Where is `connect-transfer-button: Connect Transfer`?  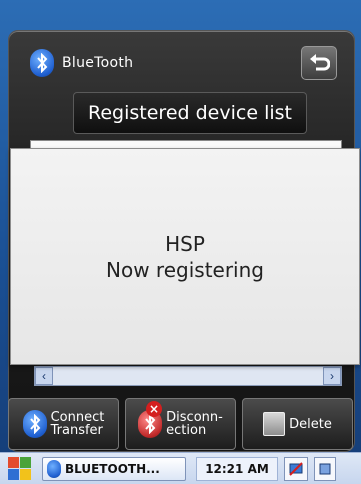
connect-transfer-button: Connect Transfer is located at coordinates (63, 424).